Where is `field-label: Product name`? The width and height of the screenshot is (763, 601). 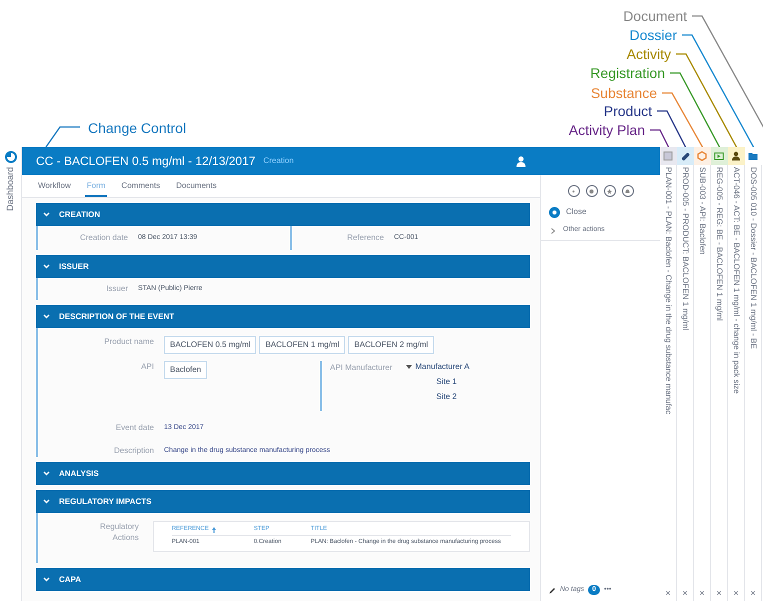
field-label: Product name is located at coordinates (128, 342).